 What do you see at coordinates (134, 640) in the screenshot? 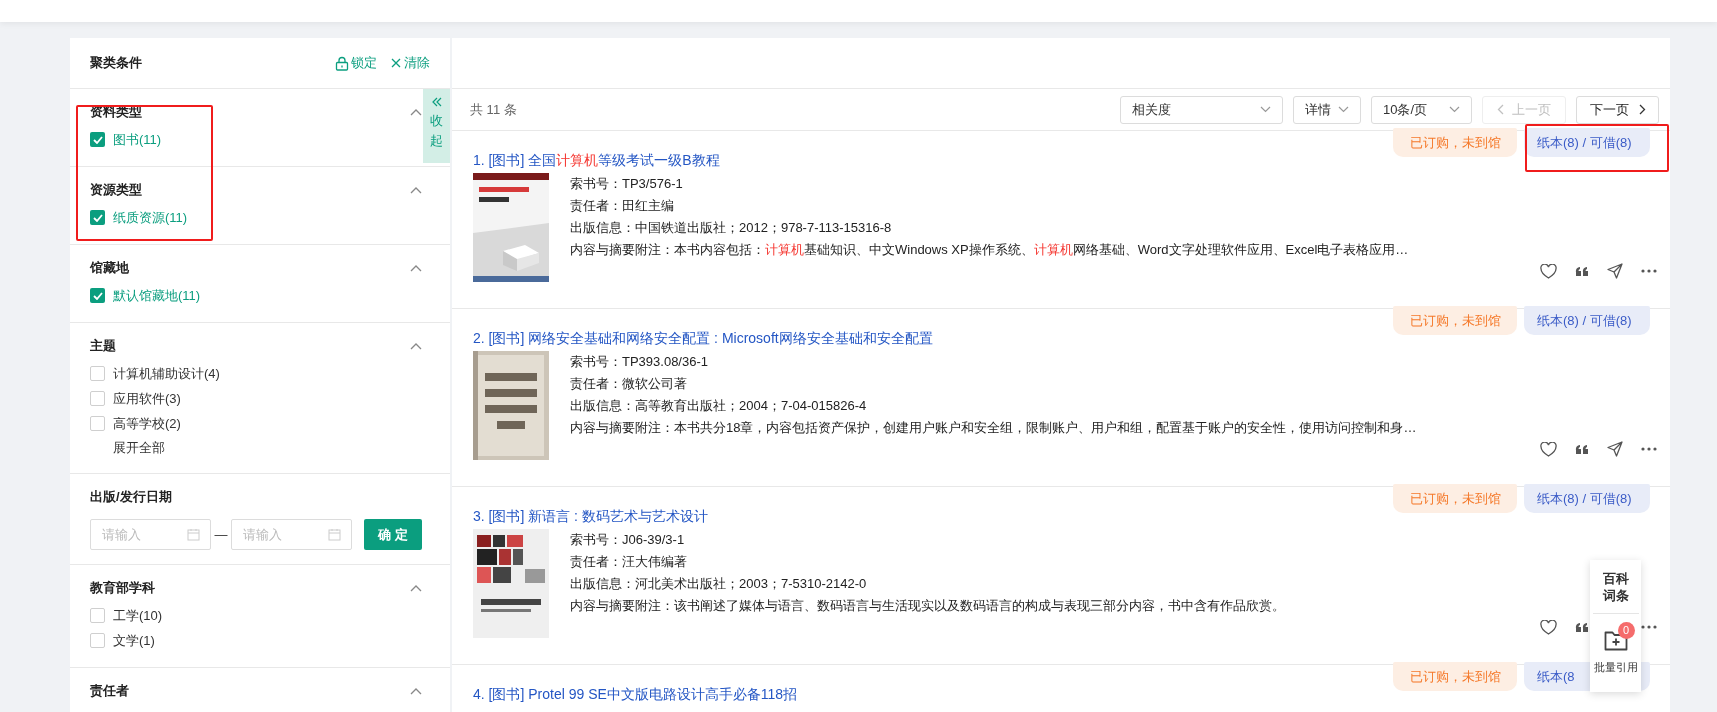
I see `option-label: 文学(1)` at bounding box center [134, 640].